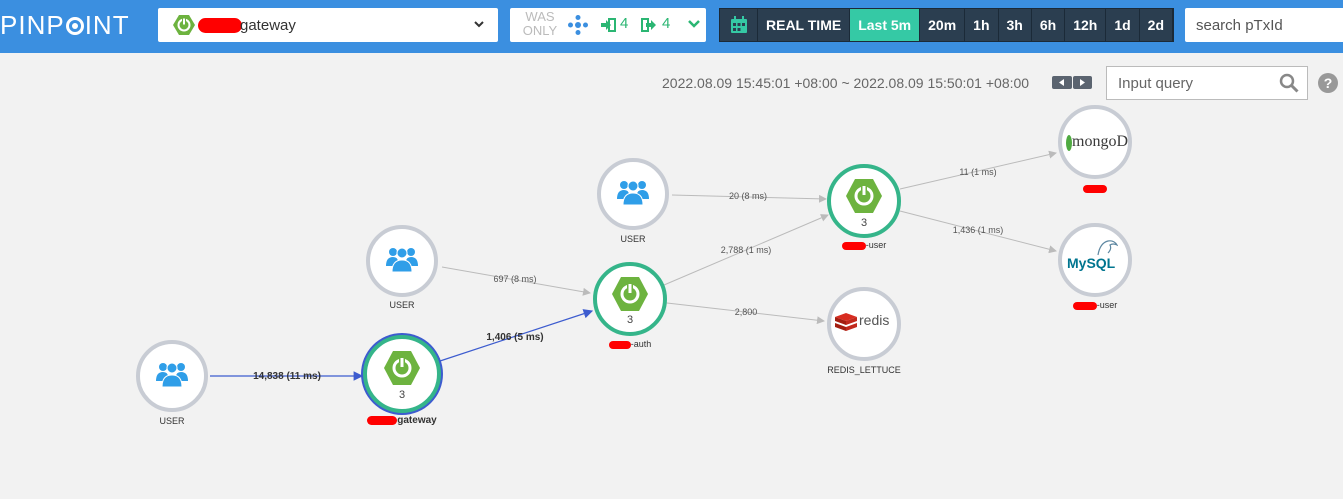 The height and width of the screenshot is (499, 1343). I want to click on edge-user-auth: 697 (8 ms), so click(516, 281).